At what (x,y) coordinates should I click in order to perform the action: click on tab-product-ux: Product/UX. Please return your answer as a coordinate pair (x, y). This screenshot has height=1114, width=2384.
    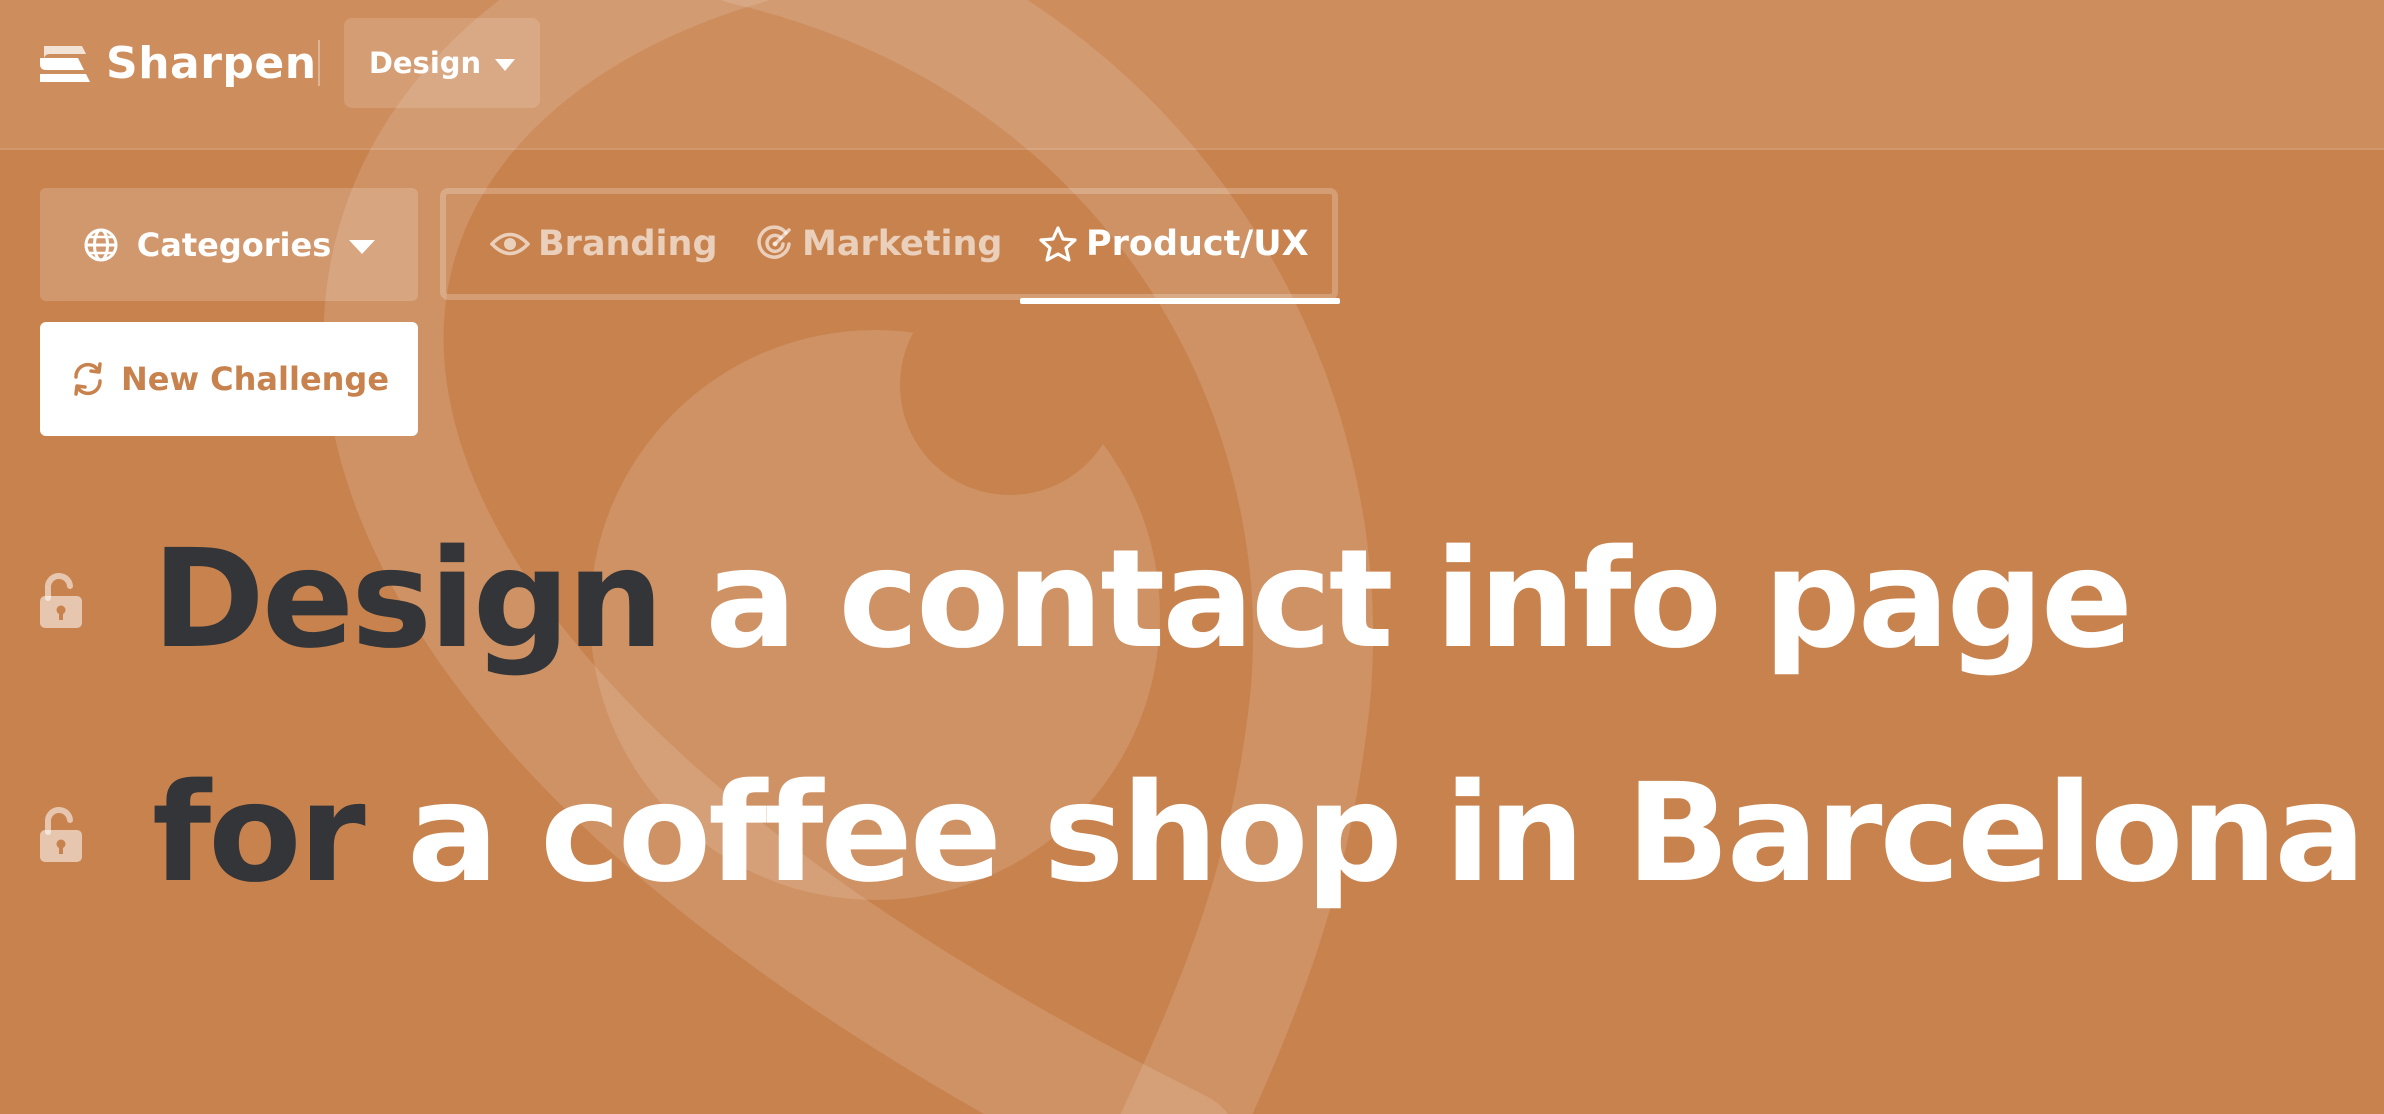
    Looking at the image, I should click on (1173, 244).